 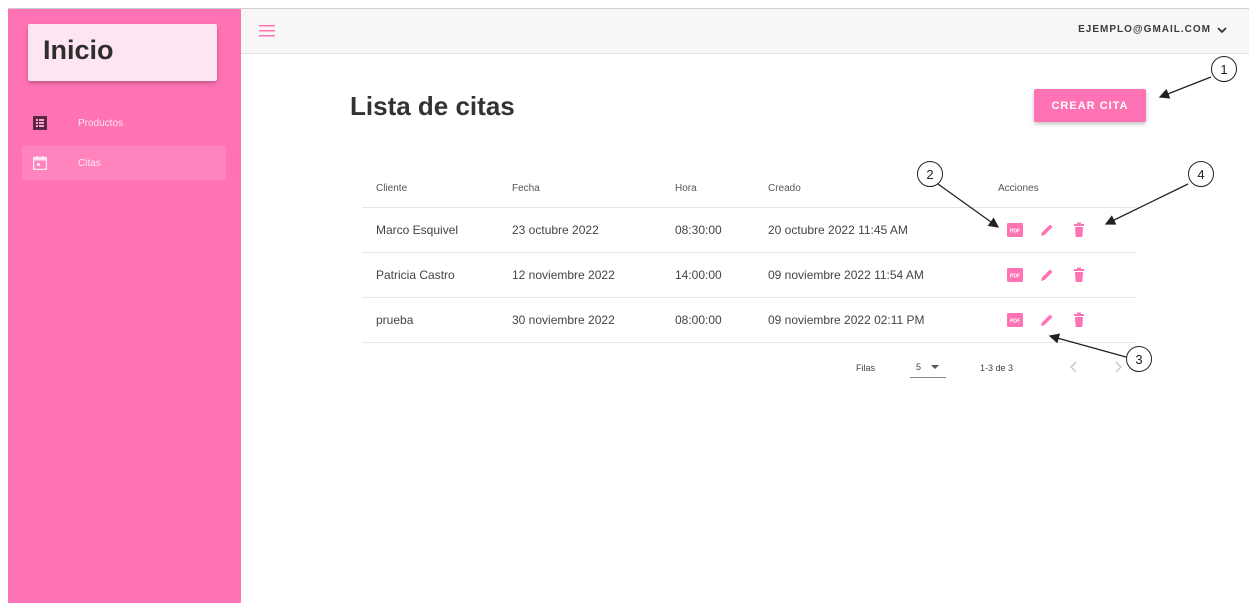 What do you see at coordinates (698, 320) in the screenshot?
I see `cell-hora: 08:00:00` at bounding box center [698, 320].